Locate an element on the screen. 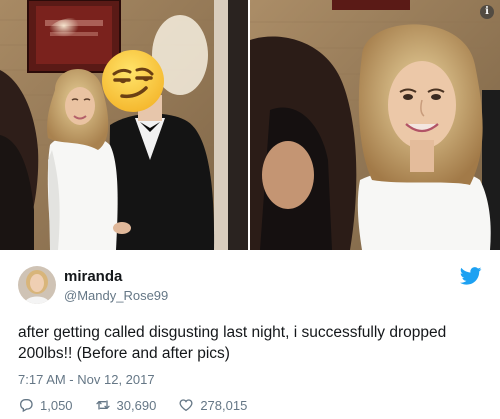  reply-icon is located at coordinates (26, 406).